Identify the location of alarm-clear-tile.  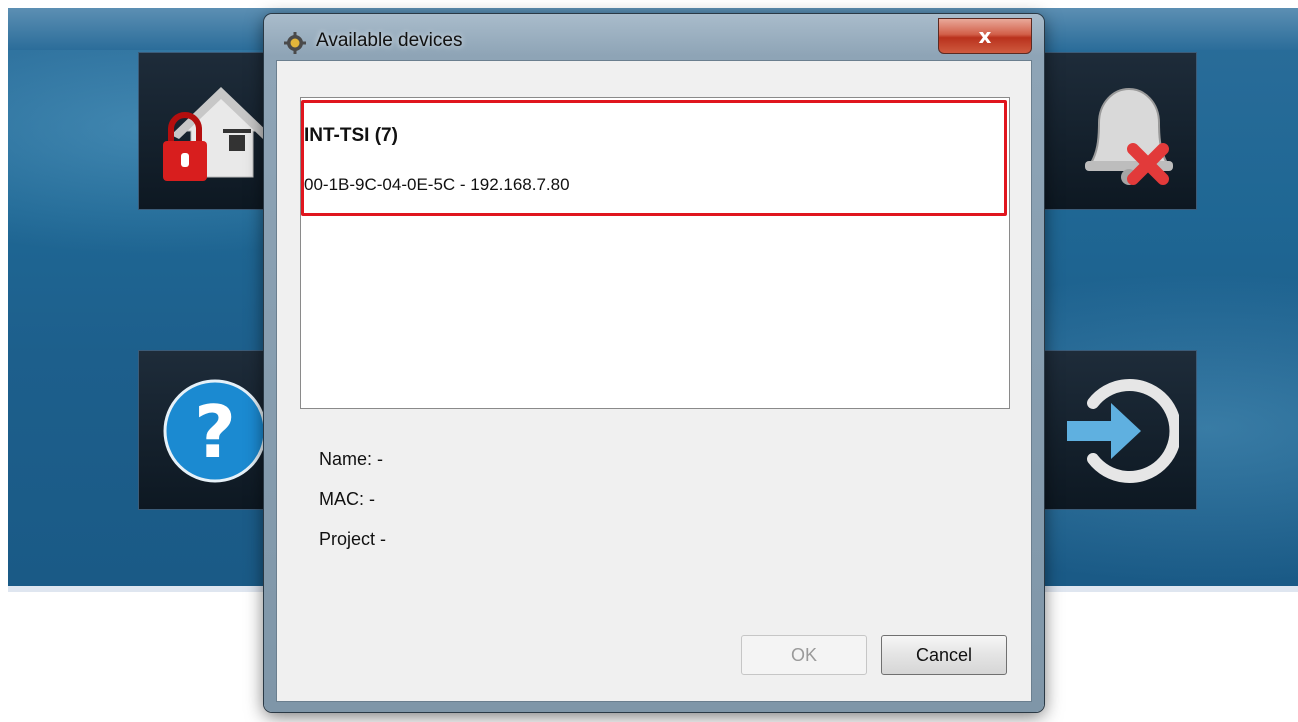
(1118, 131).